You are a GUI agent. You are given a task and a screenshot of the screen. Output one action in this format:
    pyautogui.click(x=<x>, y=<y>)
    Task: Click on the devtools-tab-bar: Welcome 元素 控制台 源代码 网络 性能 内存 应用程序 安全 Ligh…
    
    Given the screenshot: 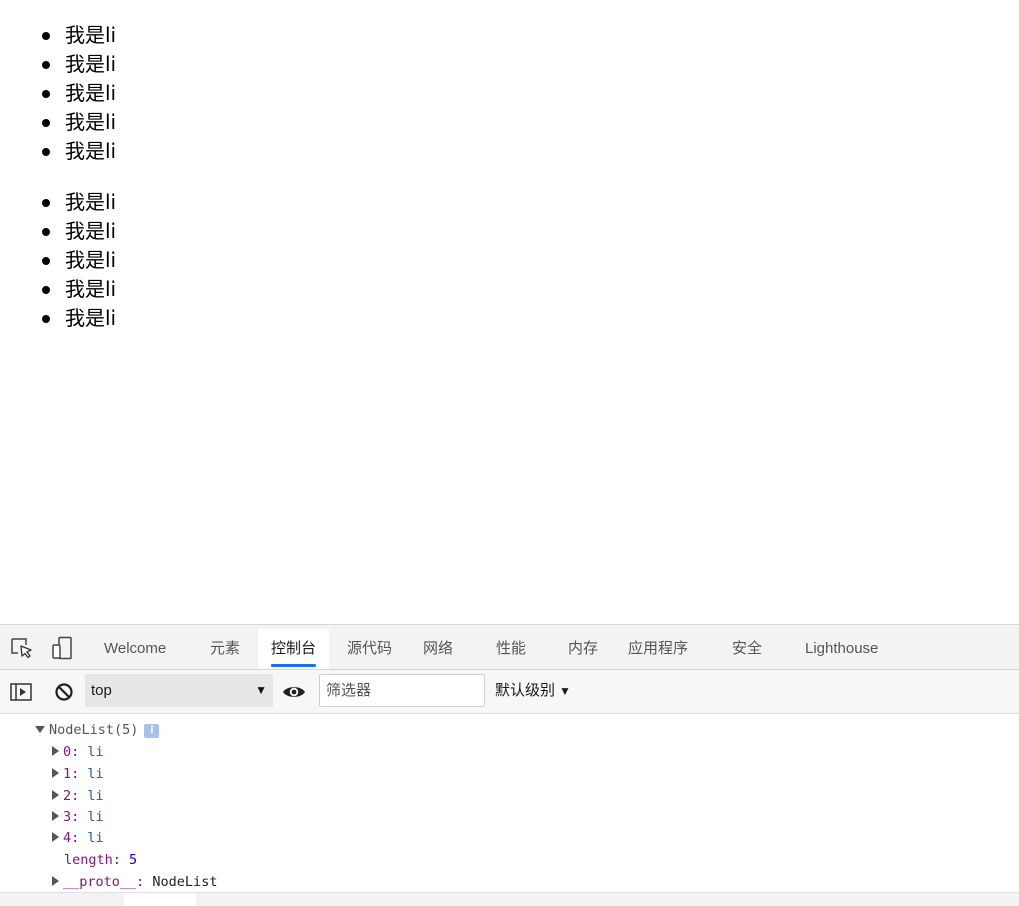 What is the action you would take?
    pyautogui.click(x=509, y=647)
    